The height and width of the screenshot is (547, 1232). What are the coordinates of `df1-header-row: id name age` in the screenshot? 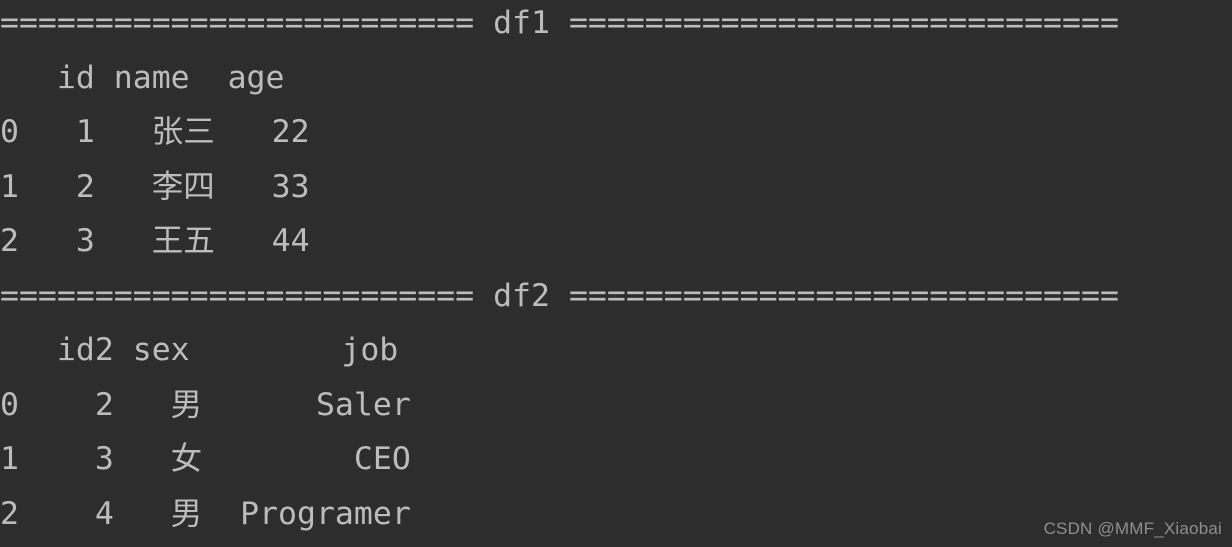 It's located at (142, 77).